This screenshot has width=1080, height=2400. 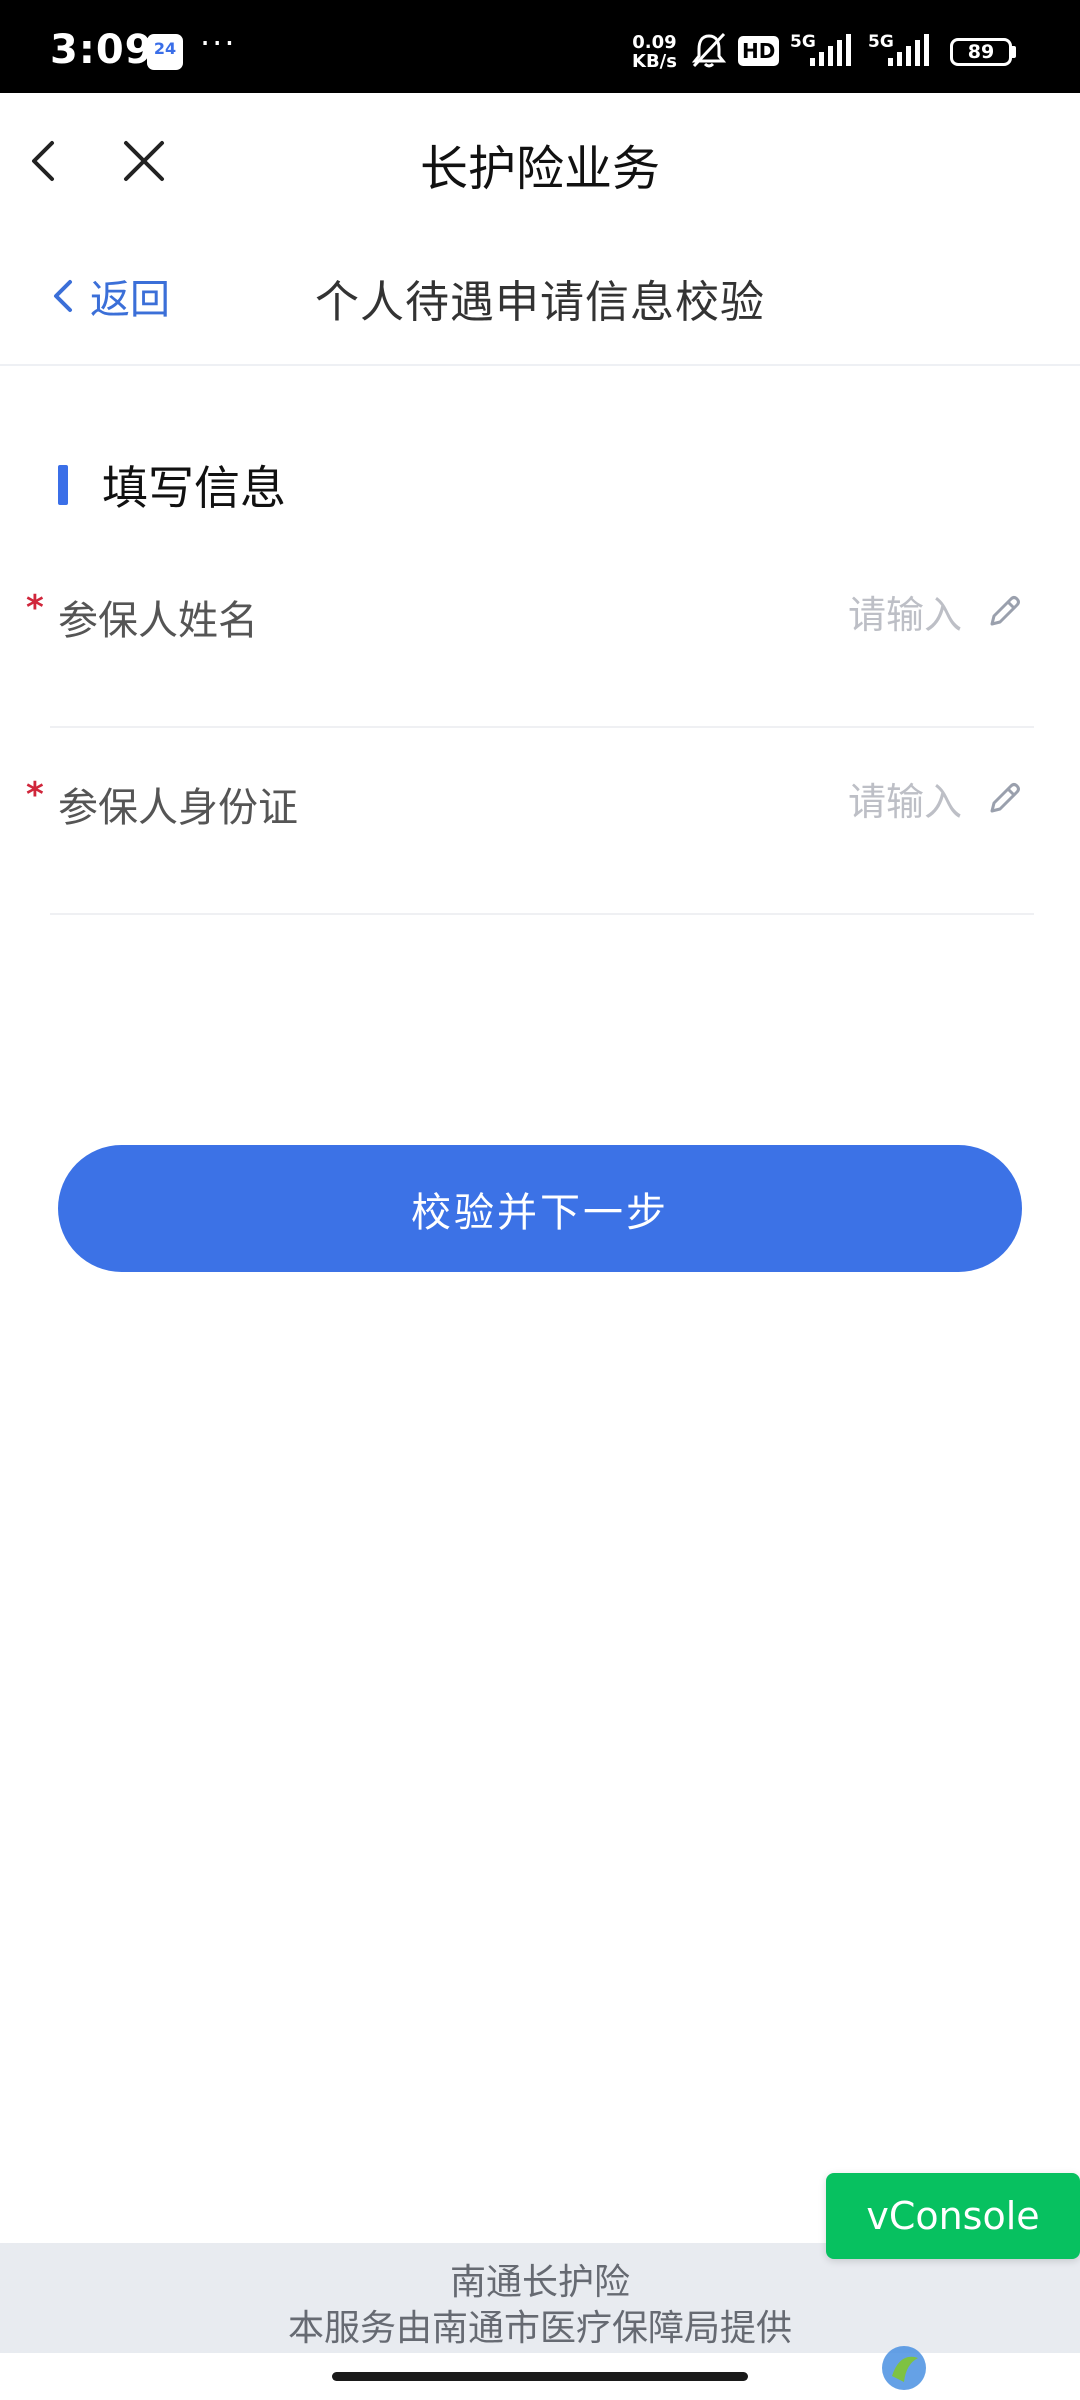 I want to click on sub-header: 返回 个人待遇申请信息校验, so click(x=540, y=297).